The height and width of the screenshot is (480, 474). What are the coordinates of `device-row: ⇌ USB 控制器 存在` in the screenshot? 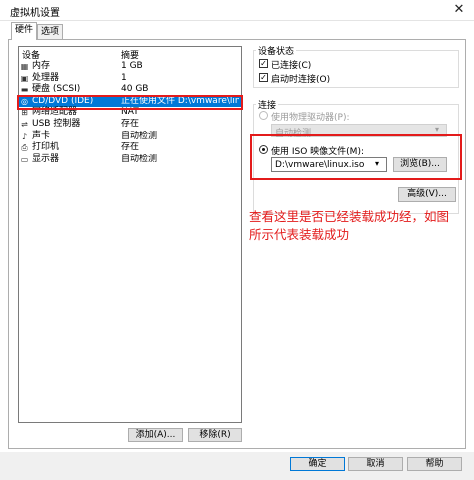 It's located at (130, 124).